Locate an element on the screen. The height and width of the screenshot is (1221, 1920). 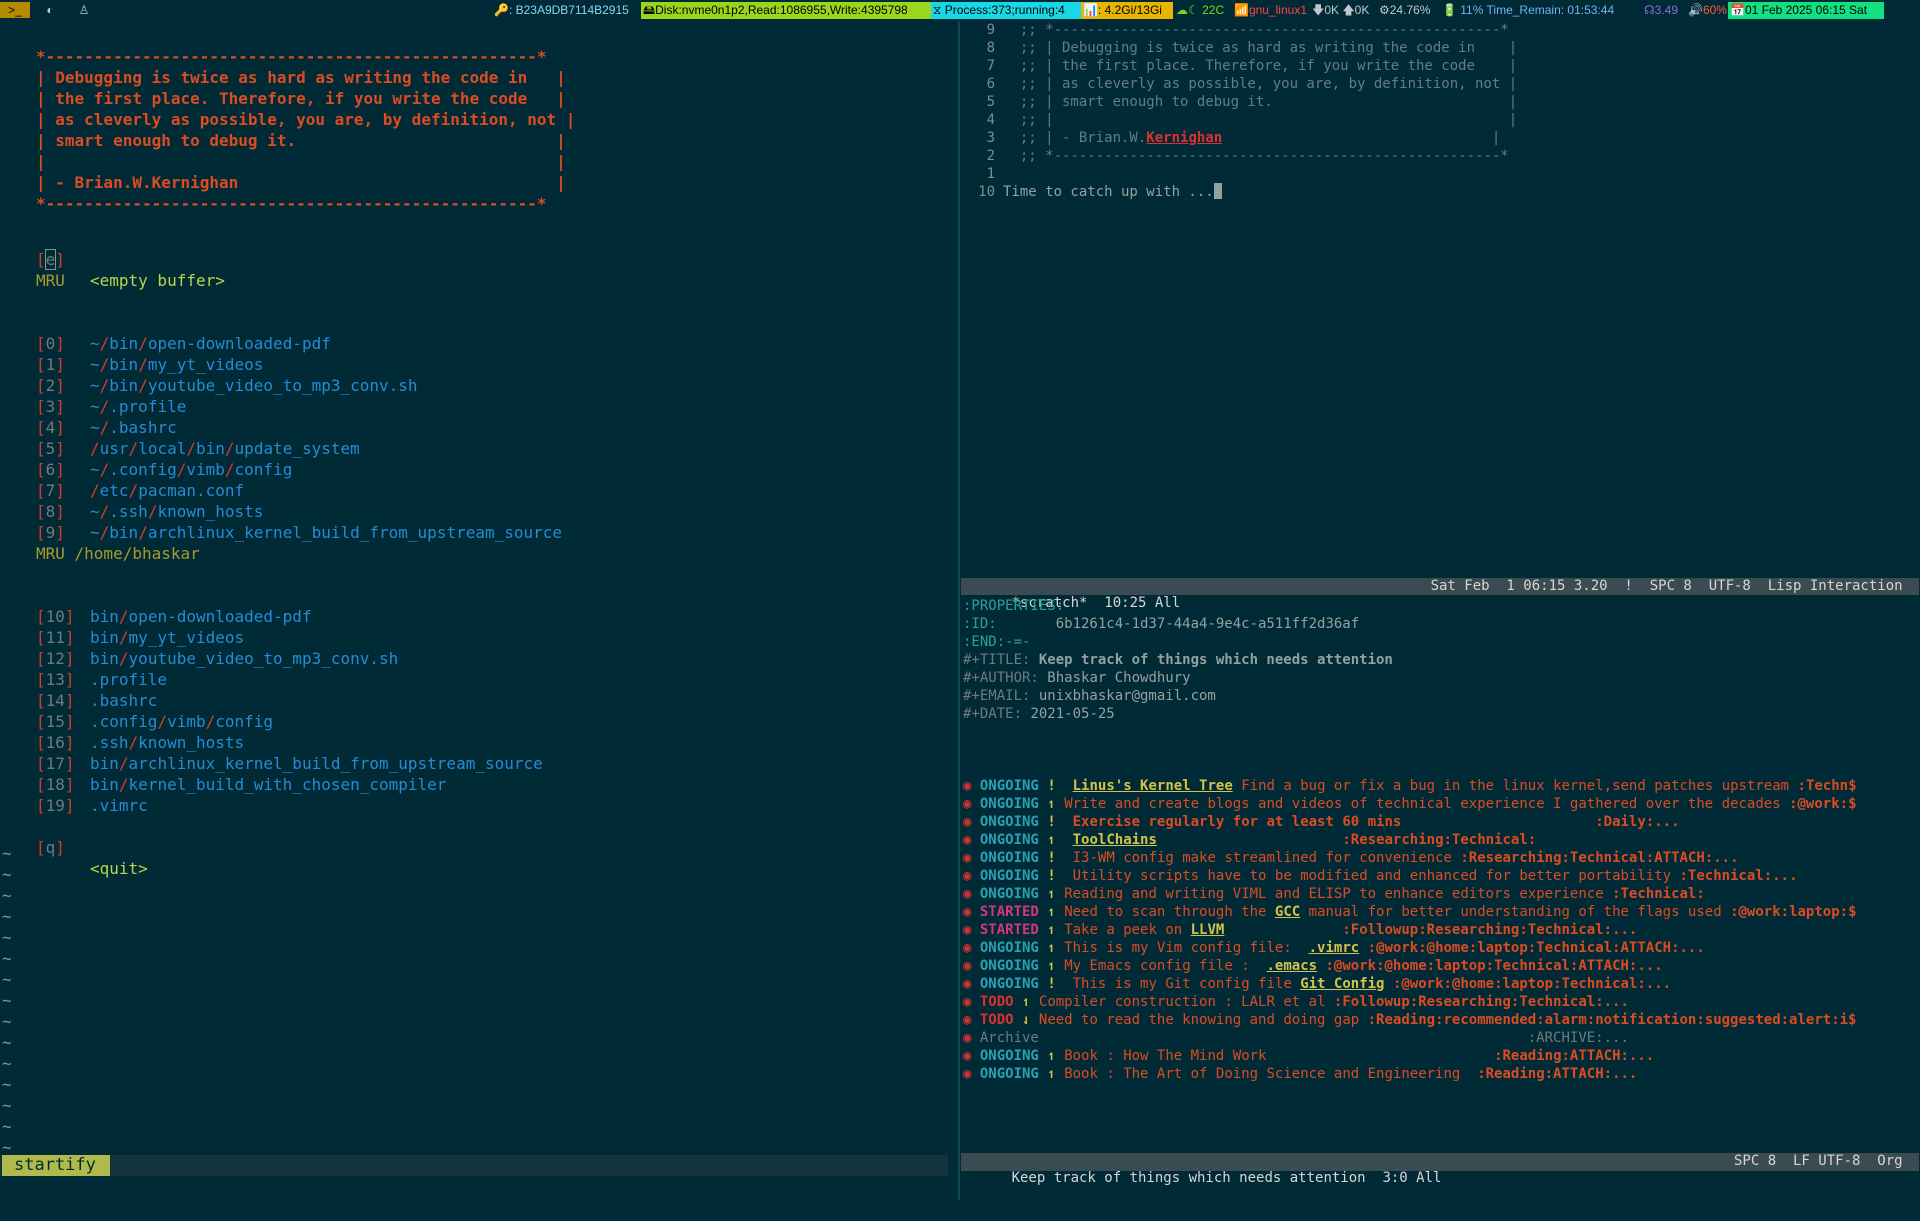
mru-entry-key: [5] is located at coordinates (50, 448).